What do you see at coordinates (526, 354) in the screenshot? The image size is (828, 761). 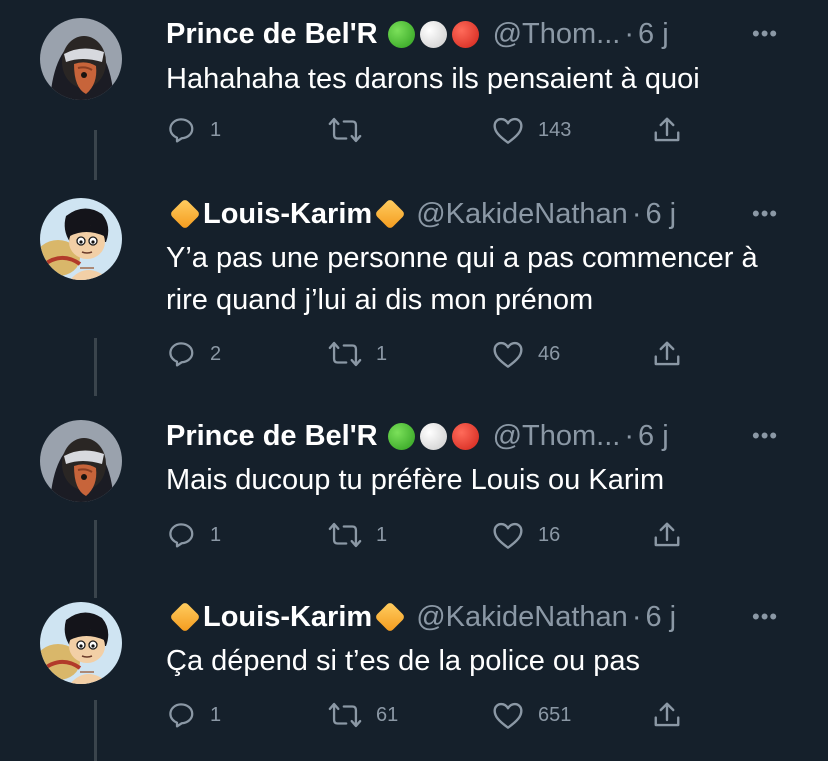 I see `like-button: 46` at bounding box center [526, 354].